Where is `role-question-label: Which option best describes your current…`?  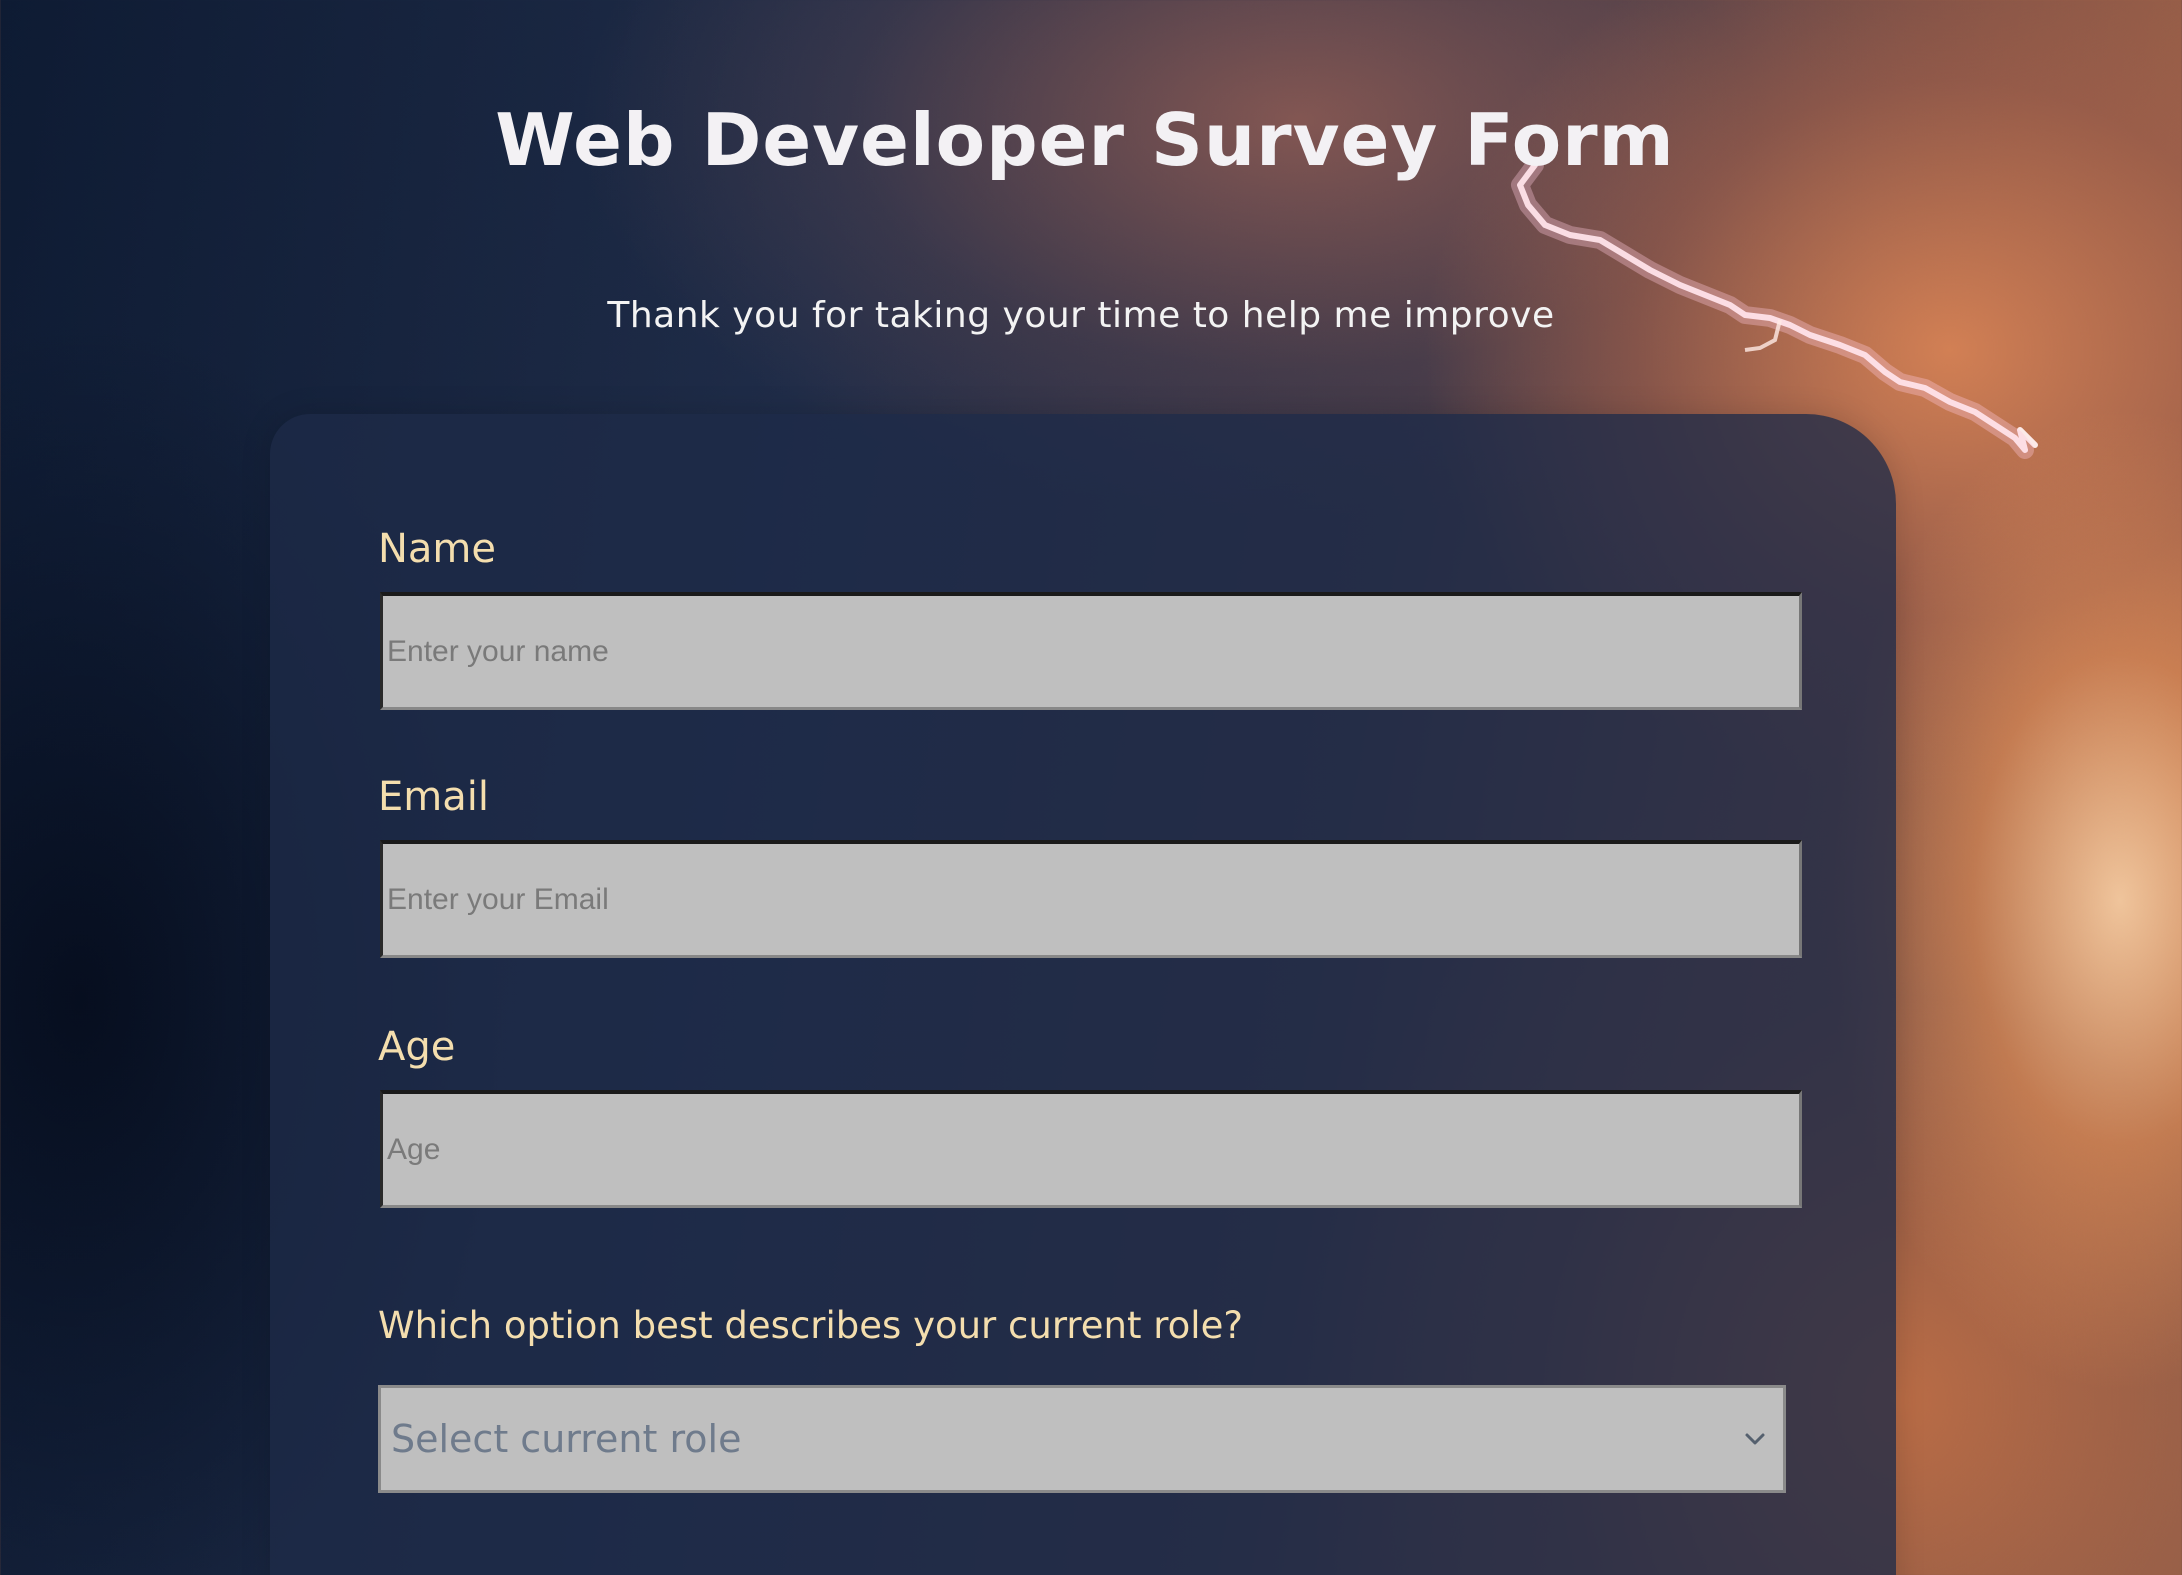
role-question-label: Which option best describes your current… is located at coordinates (810, 1325).